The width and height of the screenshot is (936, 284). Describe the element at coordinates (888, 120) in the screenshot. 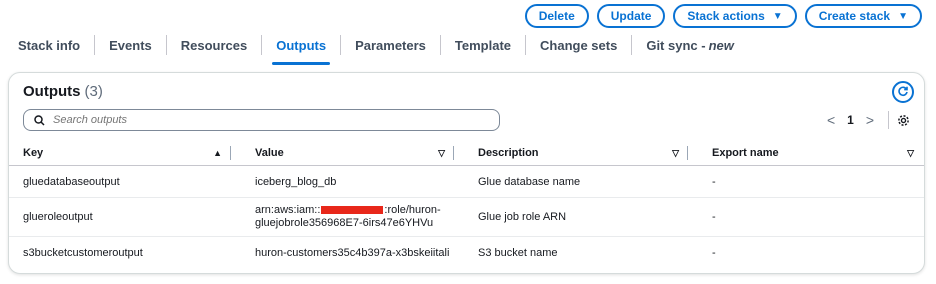

I see `divider` at that location.